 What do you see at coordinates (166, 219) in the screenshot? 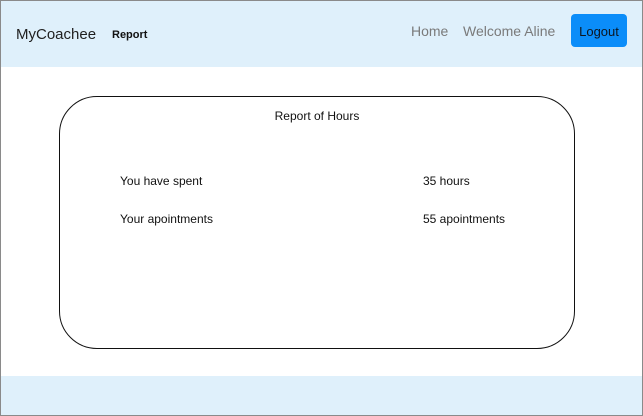
I see `appointments-label: Your apointments` at bounding box center [166, 219].